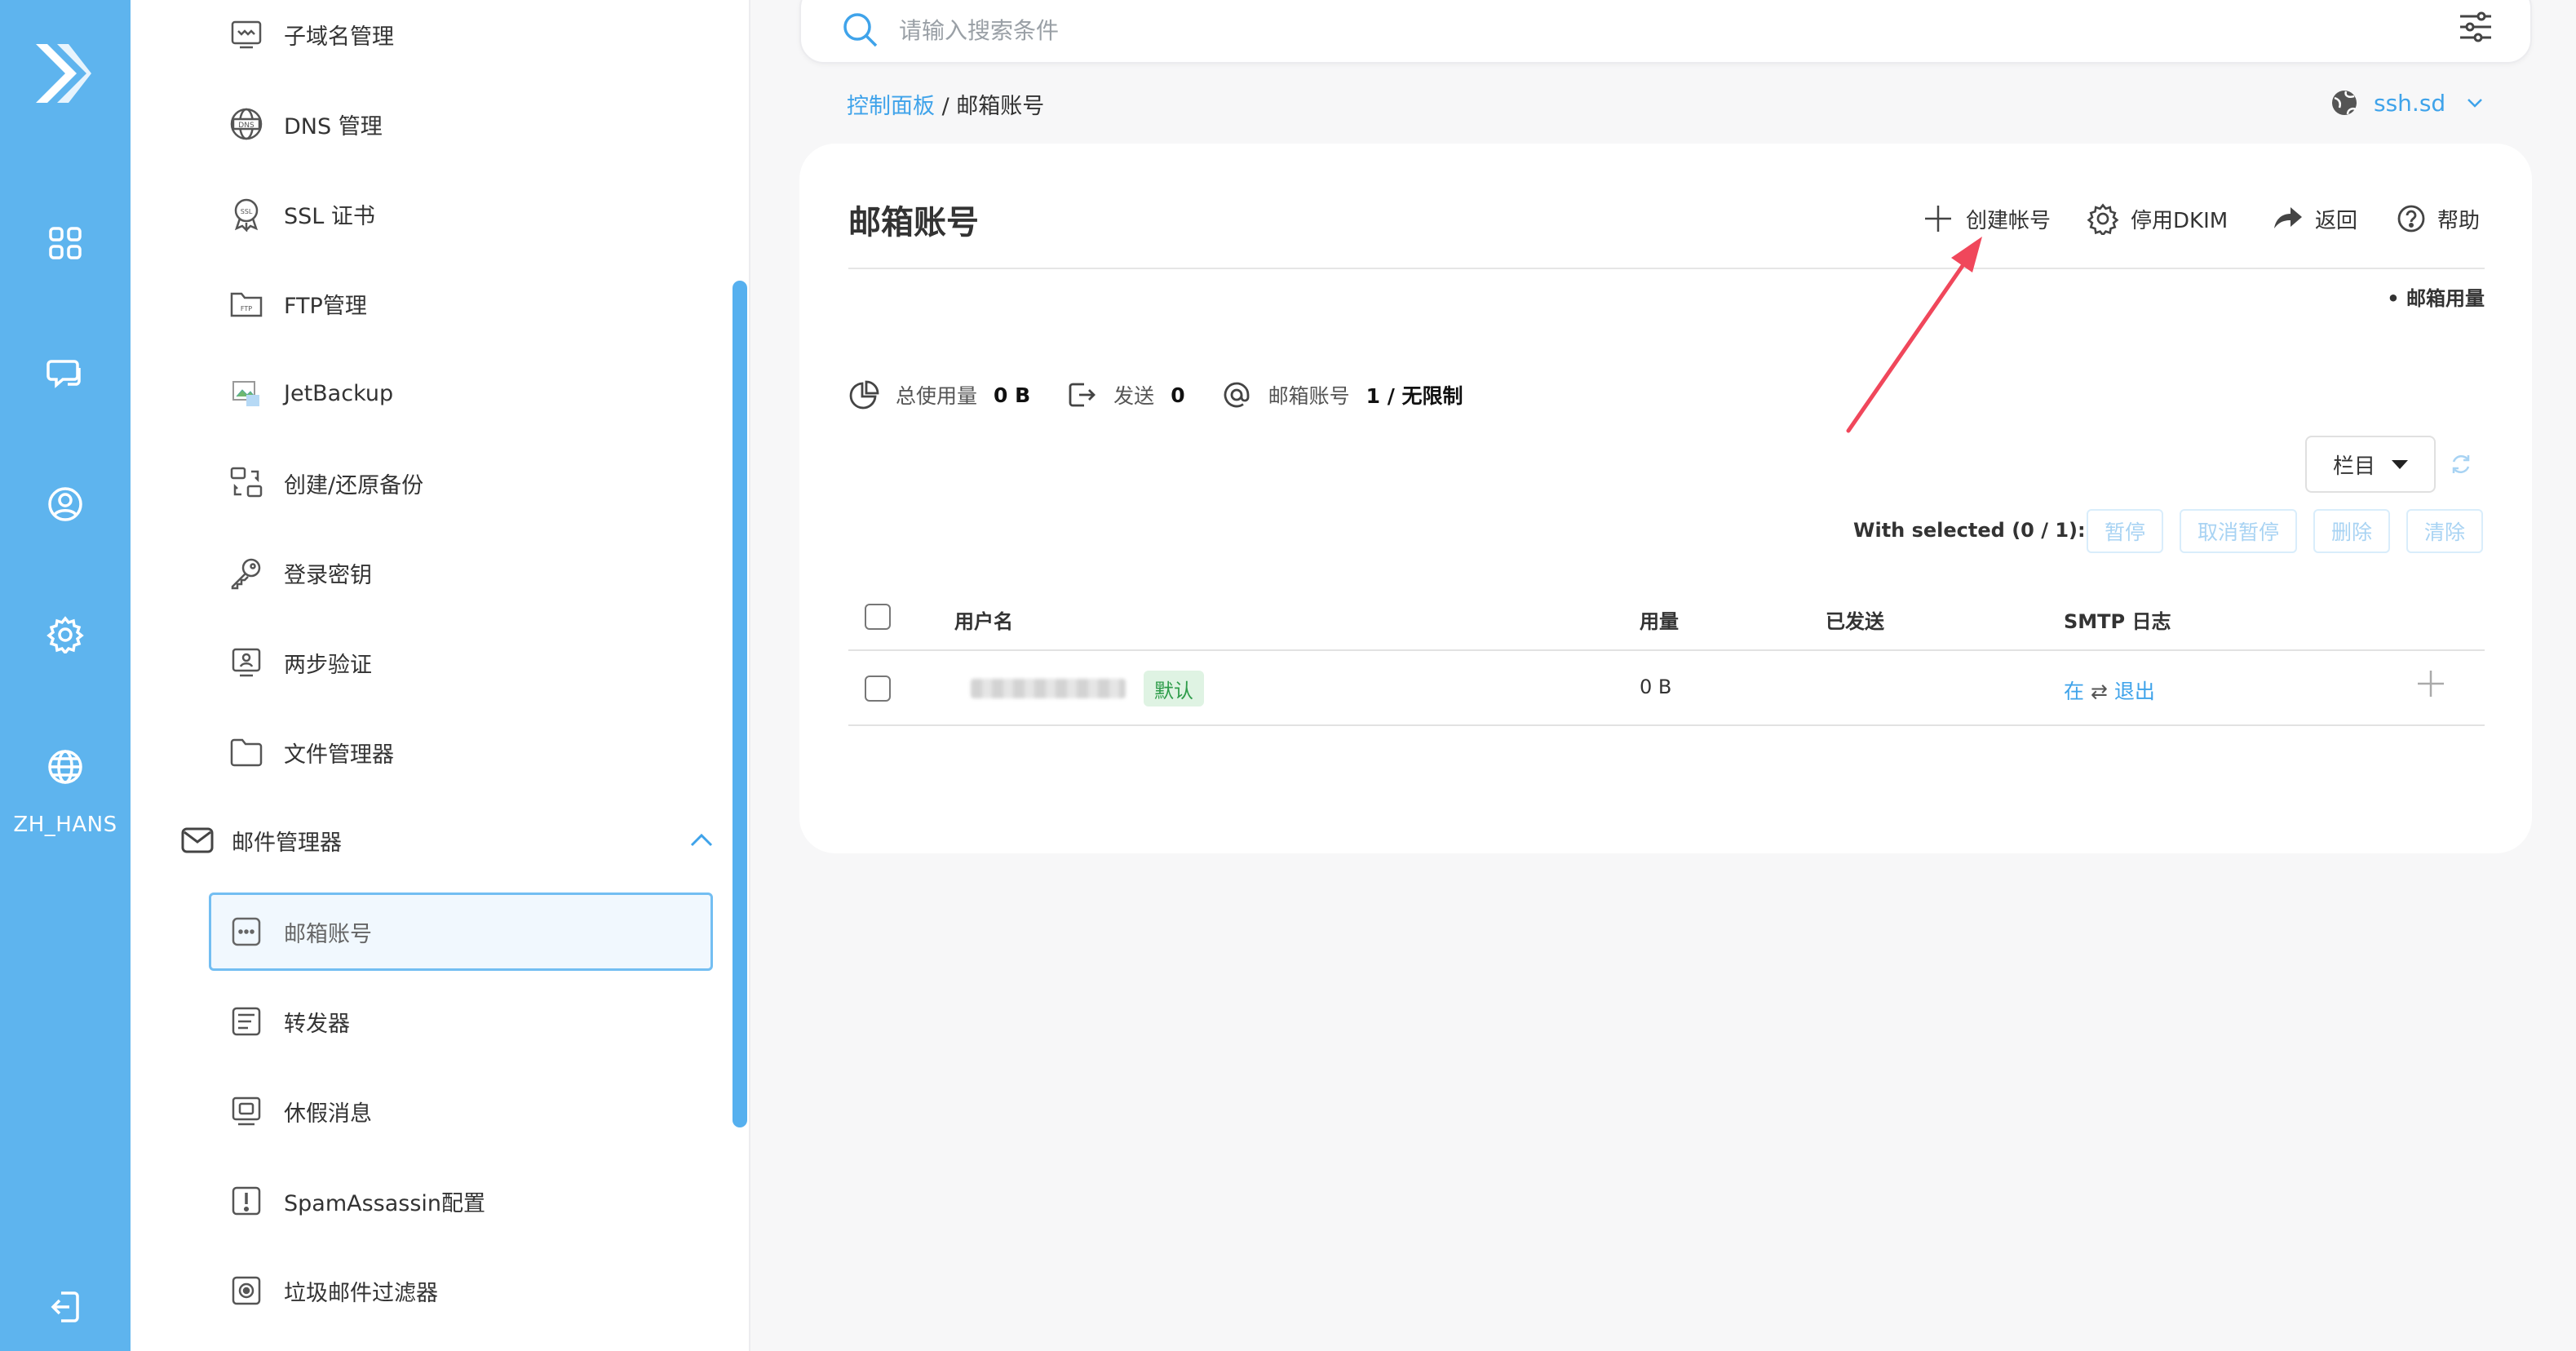 Image resolution: width=2576 pixels, height=1351 pixels. I want to click on columns-dropdown-button: 栏目, so click(2370, 464).